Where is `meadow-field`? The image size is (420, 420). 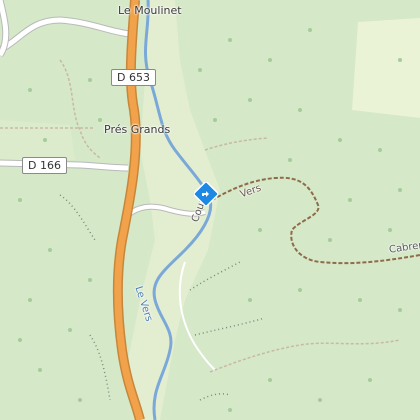 meadow-field is located at coordinates (386, 68).